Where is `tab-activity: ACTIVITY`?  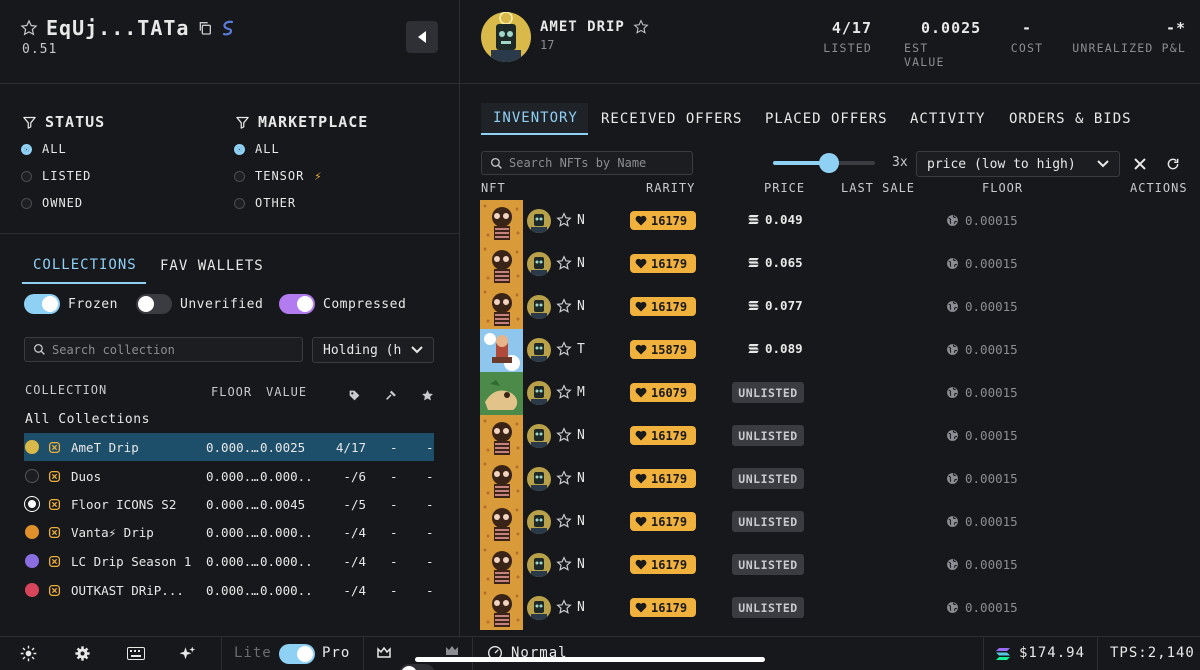 tab-activity: ACTIVITY is located at coordinates (947, 119).